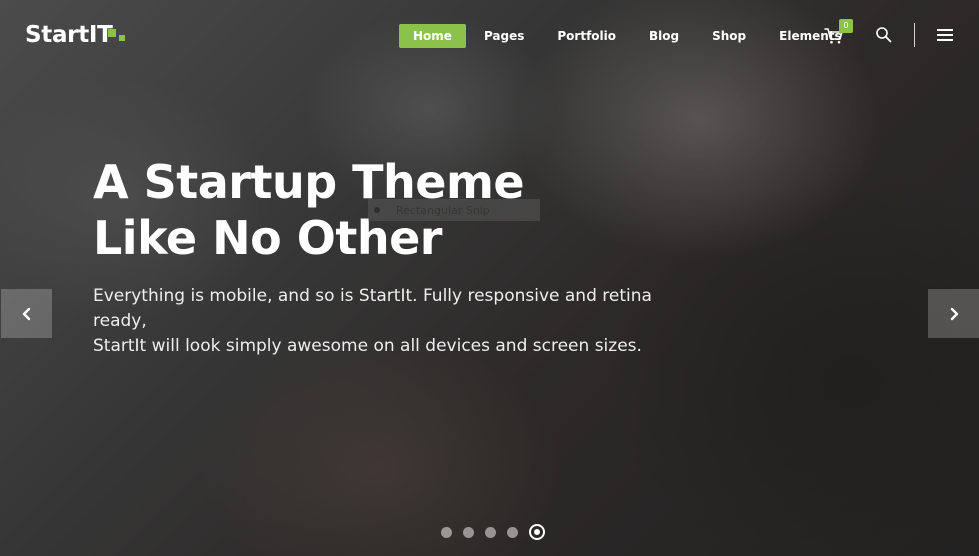  Describe the element at coordinates (846, 26) in the screenshot. I see `cart-count-badge: 0` at that location.